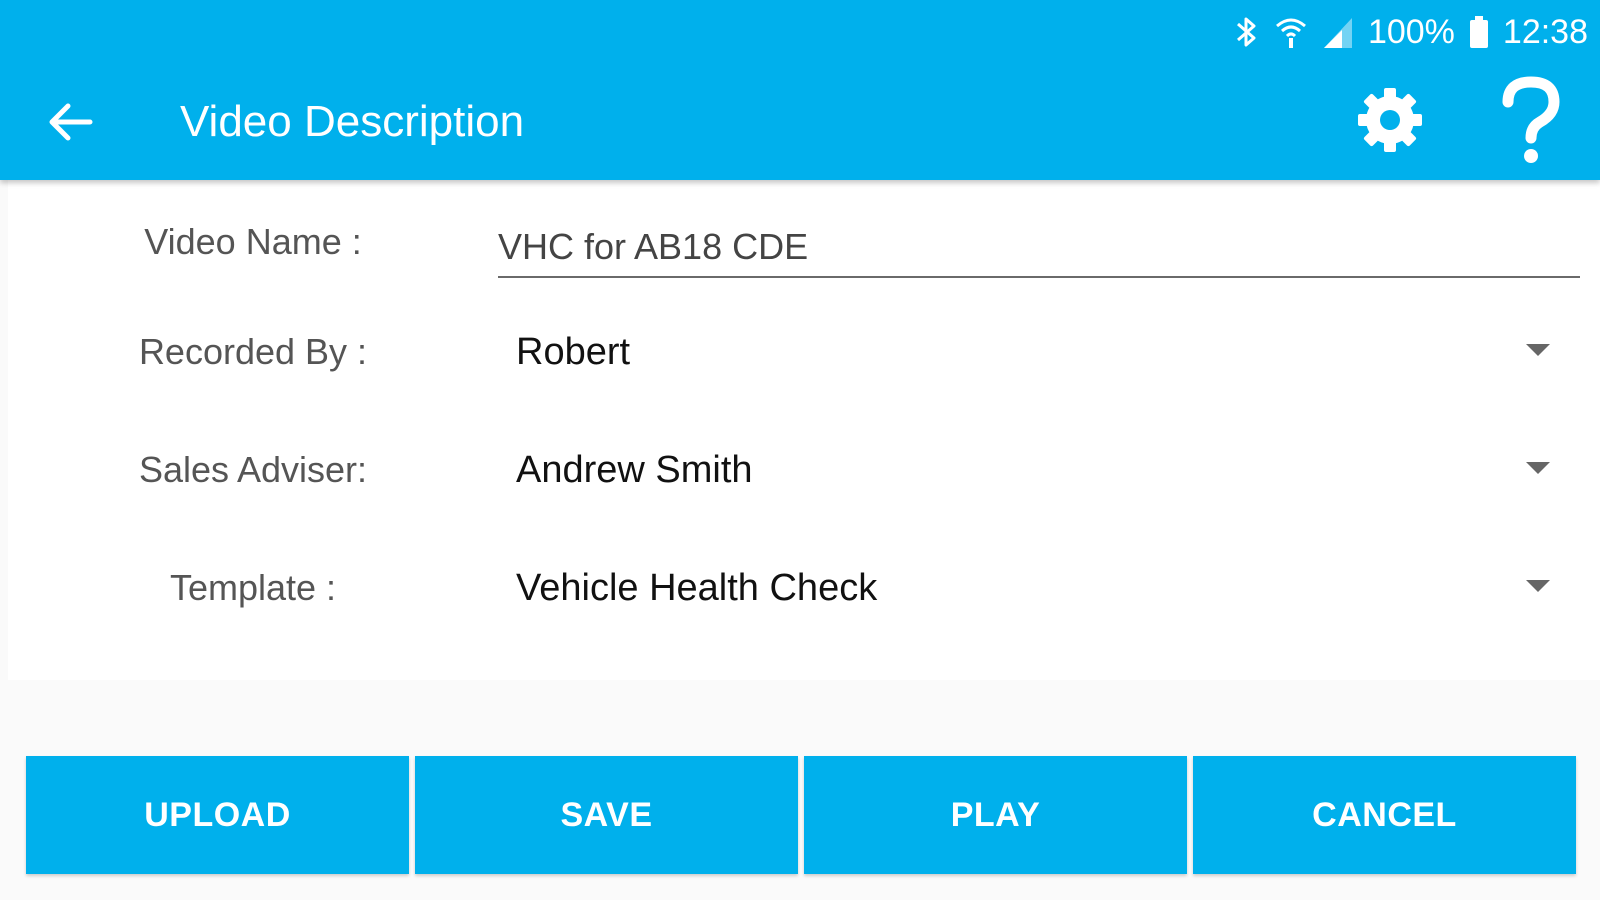 The width and height of the screenshot is (1600, 900). What do you see at coordinates (1290, 33) in the screenshot?
I see `wifi-icon` at bounding box center [1290, 33].